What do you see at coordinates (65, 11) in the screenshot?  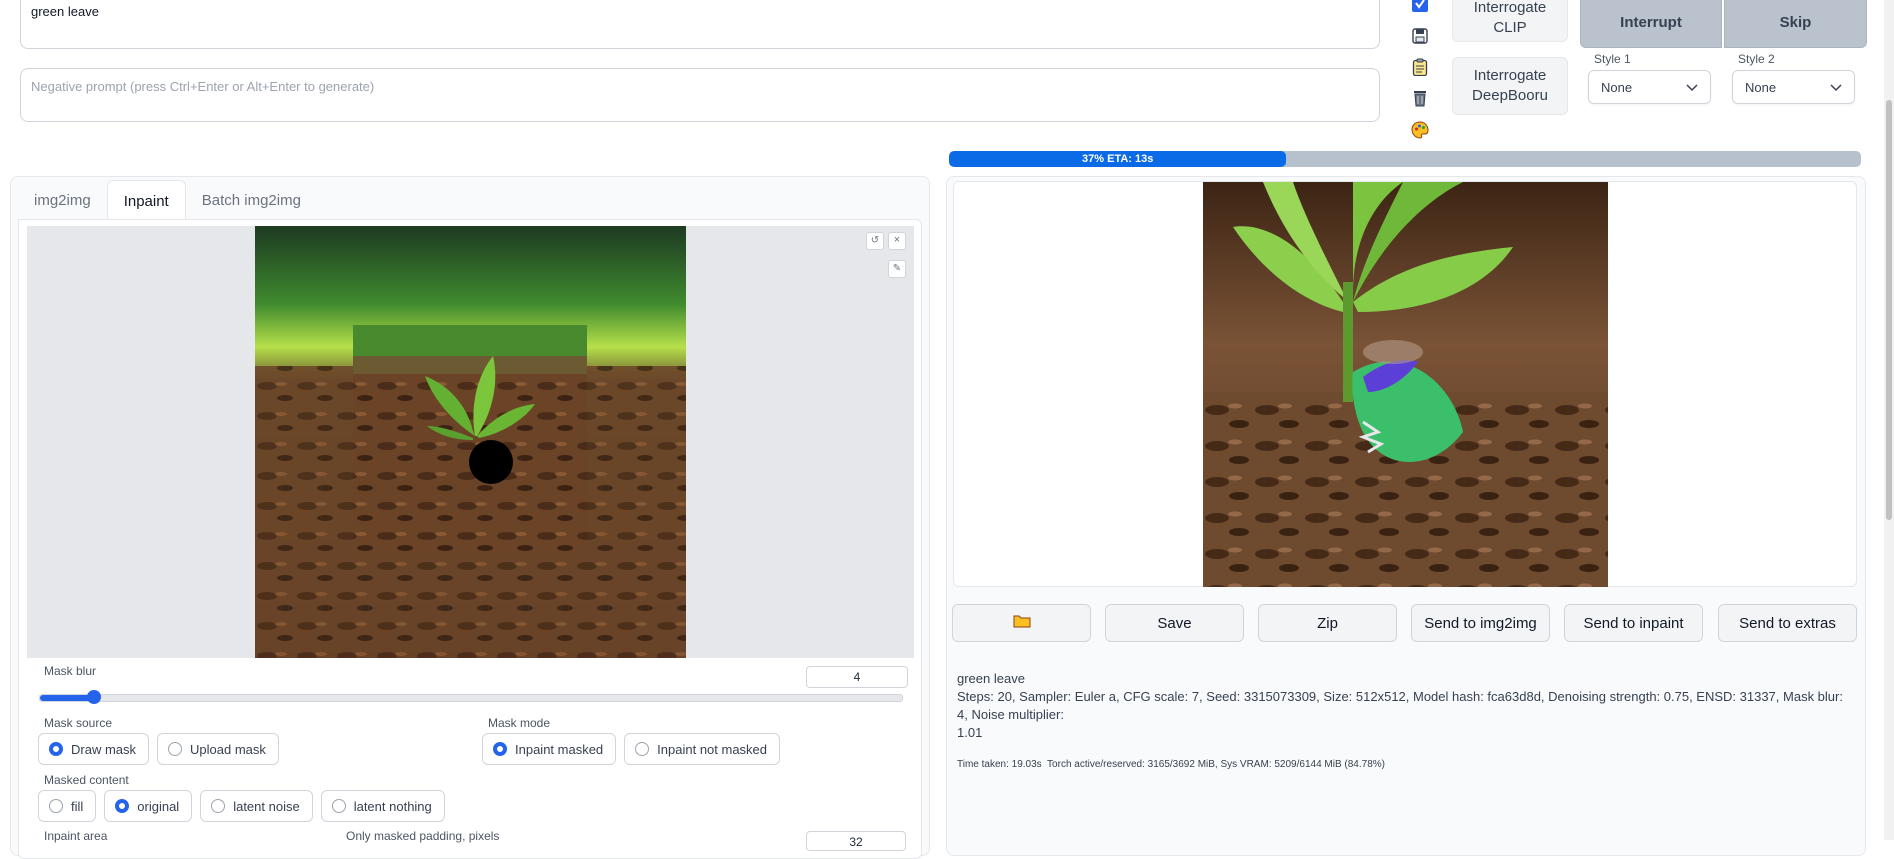 I see `prompt-text: green leave` at bounding box center [65, 11].